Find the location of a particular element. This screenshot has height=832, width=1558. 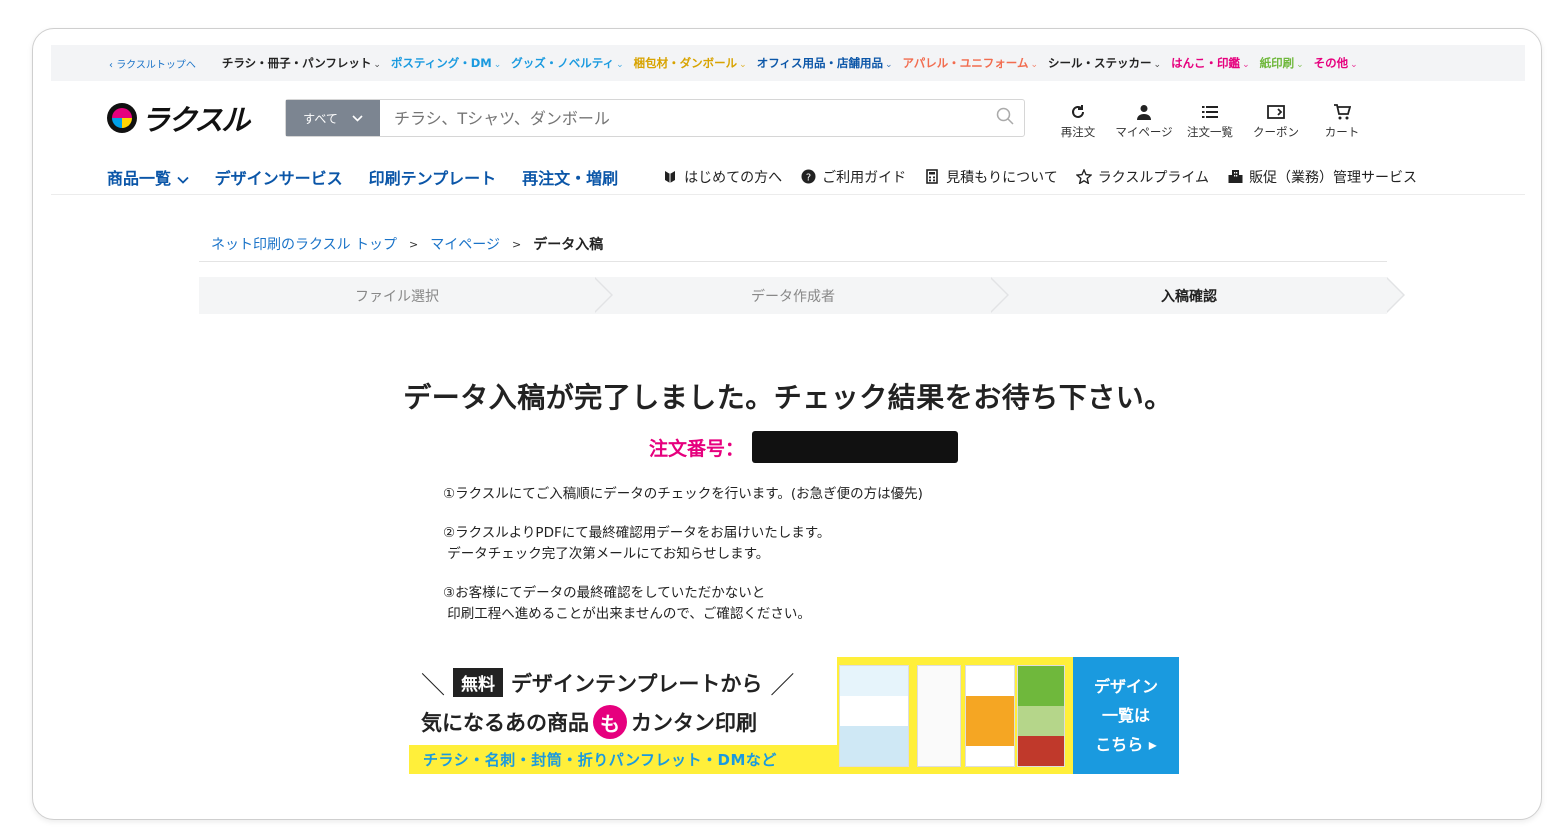

category-item: その他 ⌄ is located at coordinates (1336, 63).